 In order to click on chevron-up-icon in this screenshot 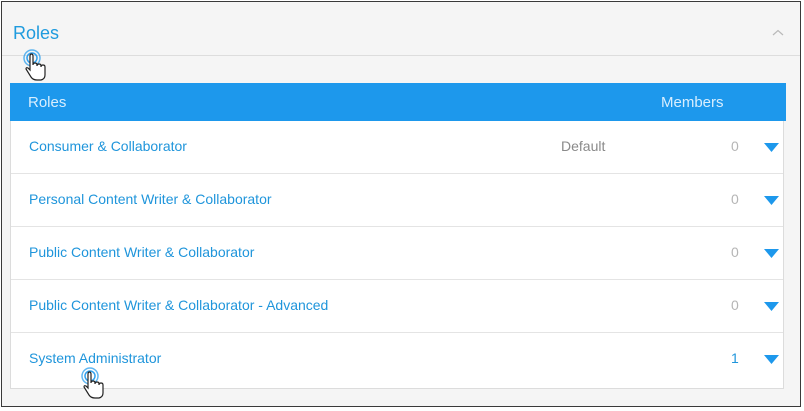, I will do `click(778, 33)`.